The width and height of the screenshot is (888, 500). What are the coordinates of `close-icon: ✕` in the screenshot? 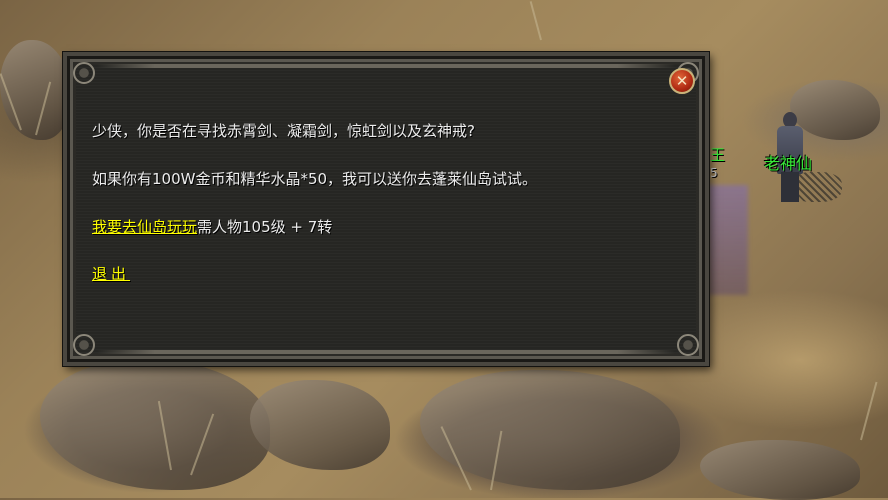 It's located at (682, 80).